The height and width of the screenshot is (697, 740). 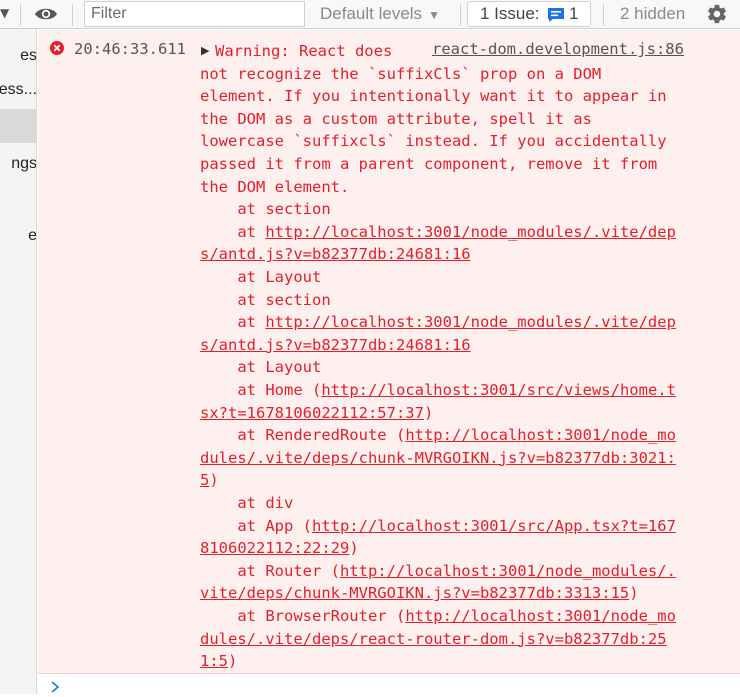 What do you see at coordinates (270, 570) in the screenshot?
I see `message-text: at Router (` at bounding box center [270, 570].